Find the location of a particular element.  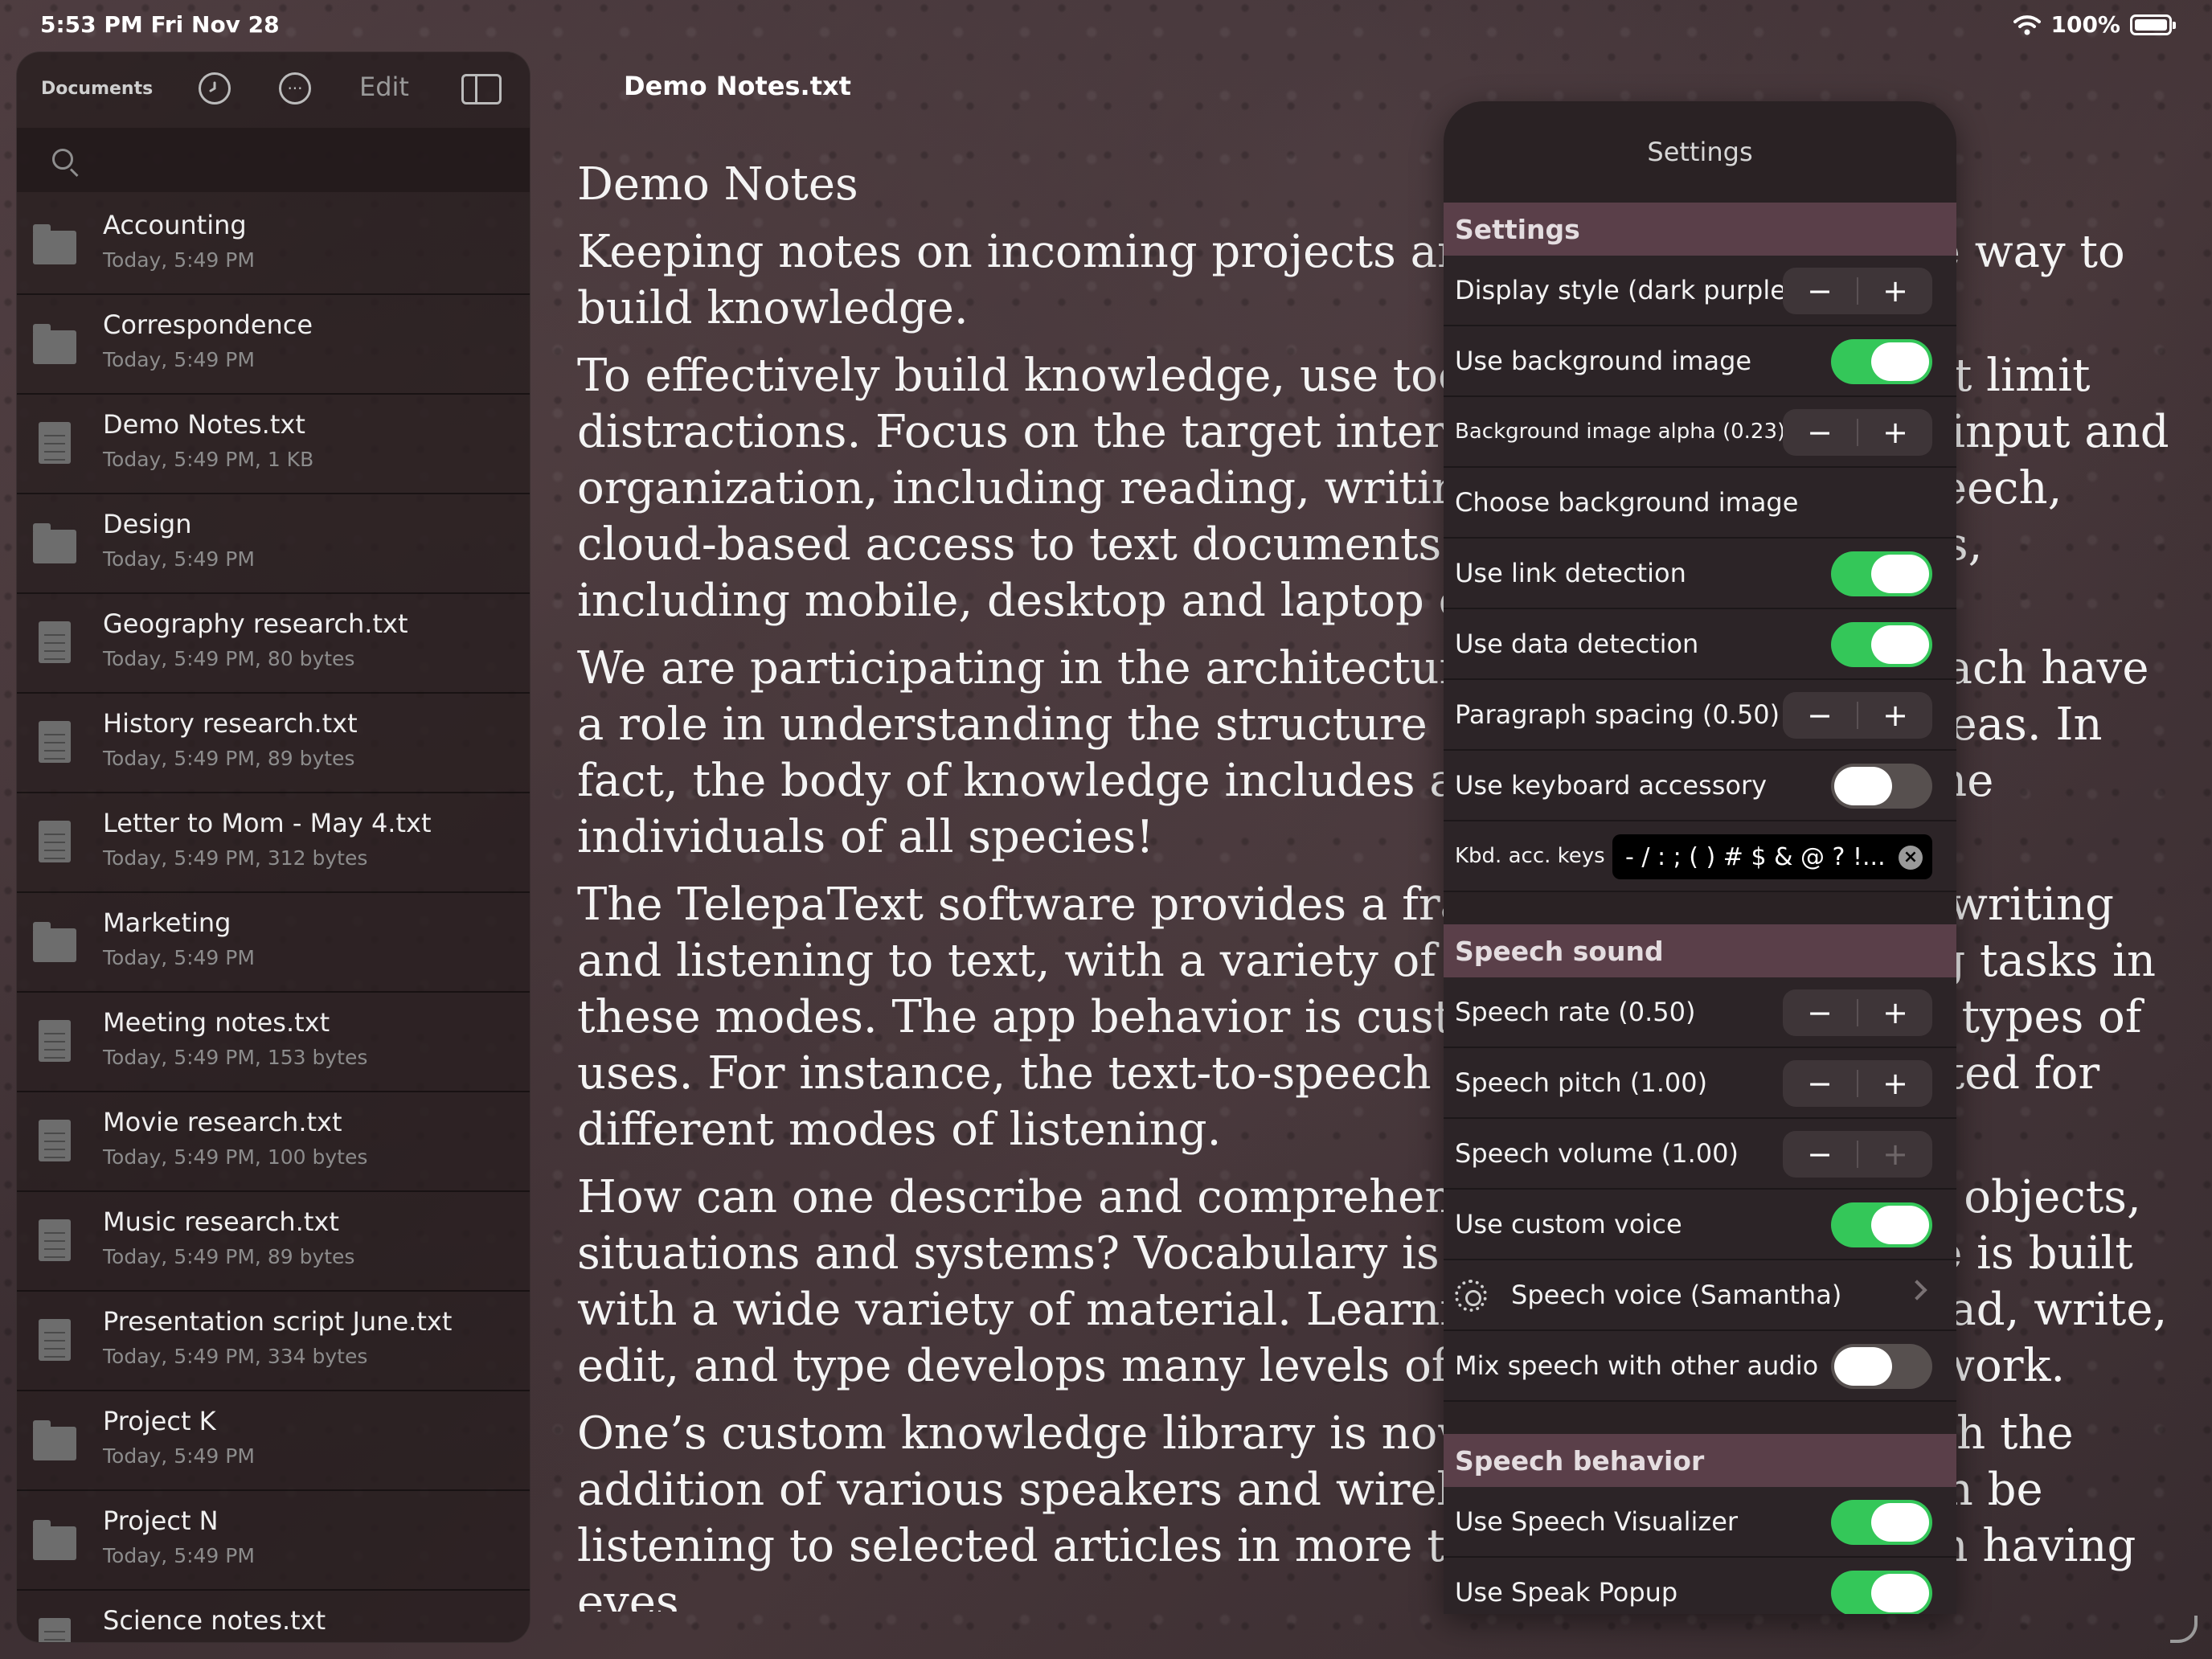

file-row: Marketing Today, 5:49 PM is located at coordinates (273, 943).